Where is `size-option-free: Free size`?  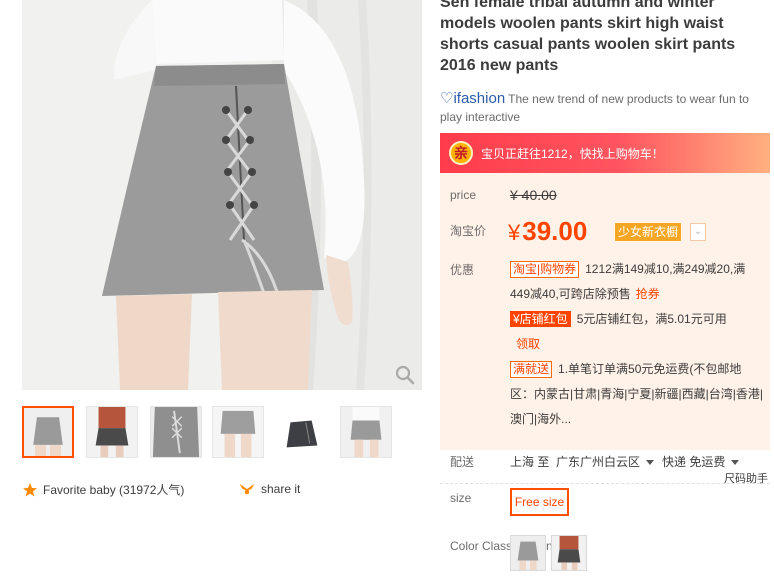 size-option-free: Free size is located at coordinates (539, 502).